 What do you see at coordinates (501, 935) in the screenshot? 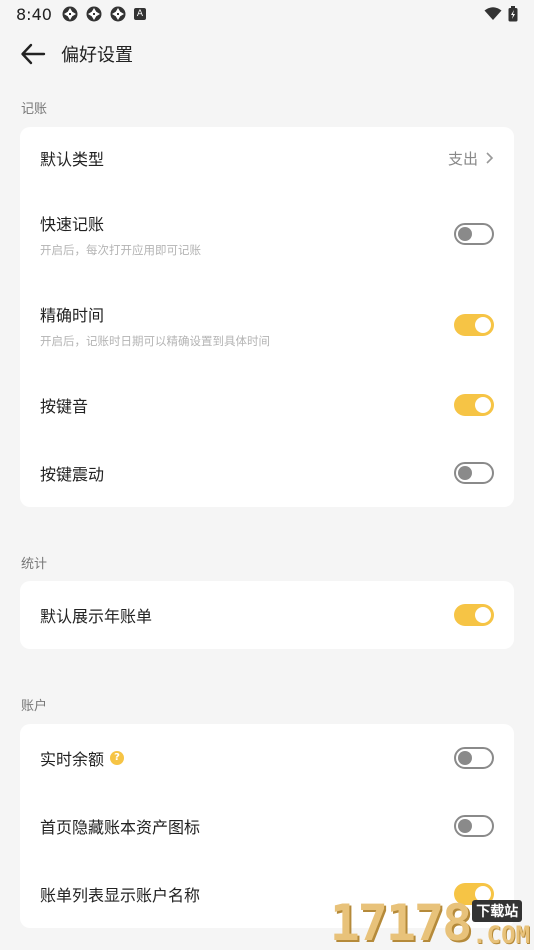
I see `watermark-domain: .COM` at bounding box center [501, 935].